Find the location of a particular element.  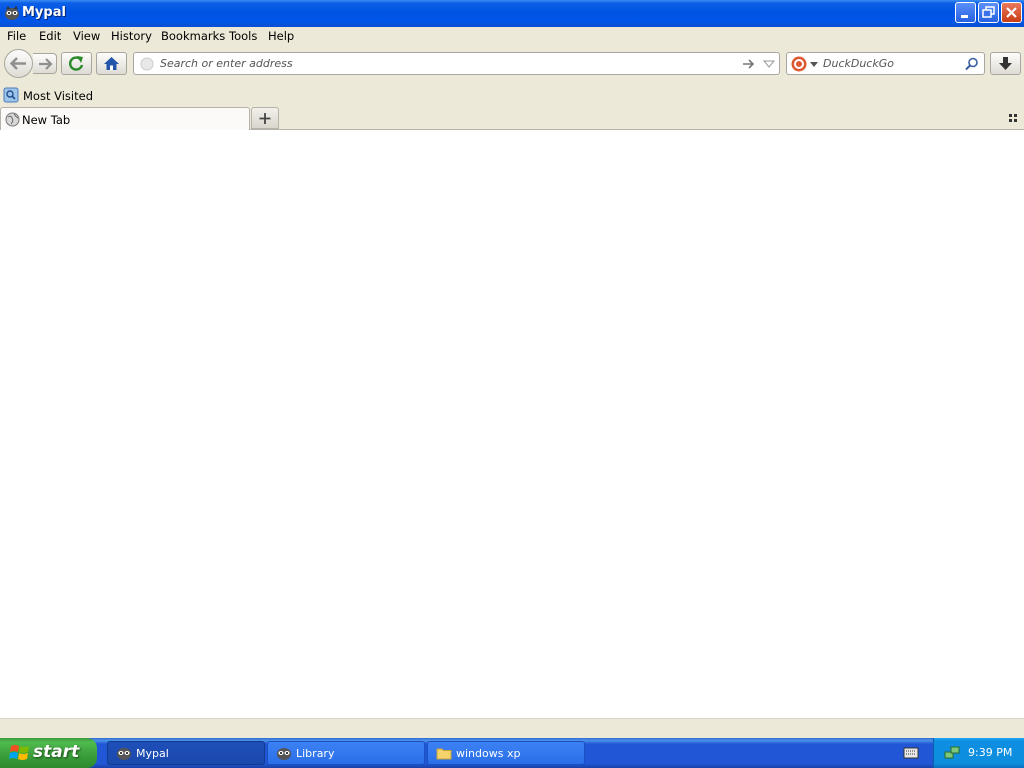

search-icon is located at coordinates (972, 64).